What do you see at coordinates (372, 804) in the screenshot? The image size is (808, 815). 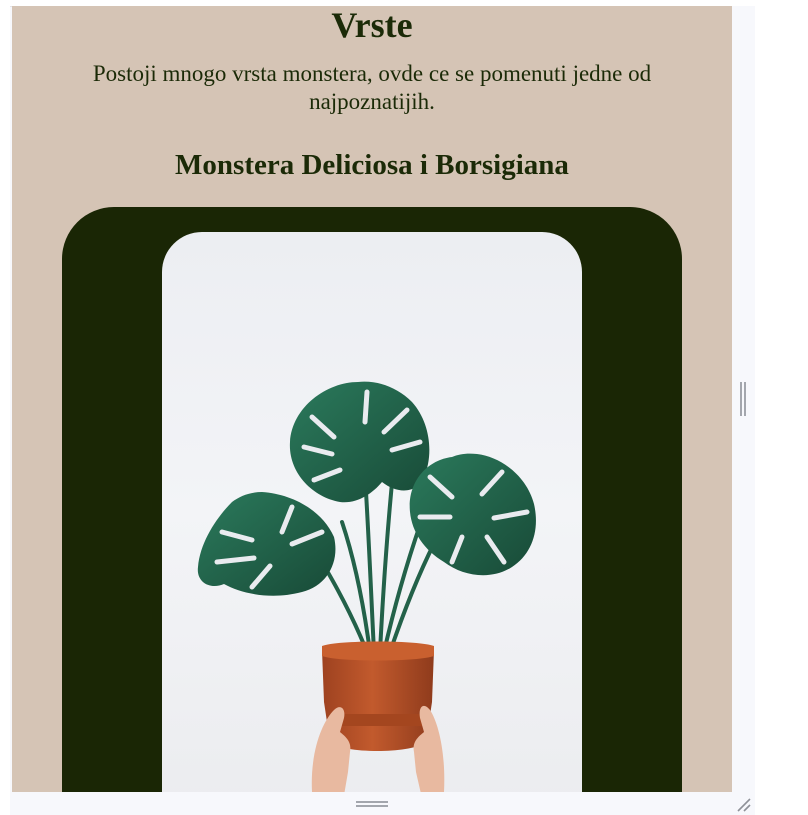 I see `grip-horizontal-icon` at bounding box center [372, 804].